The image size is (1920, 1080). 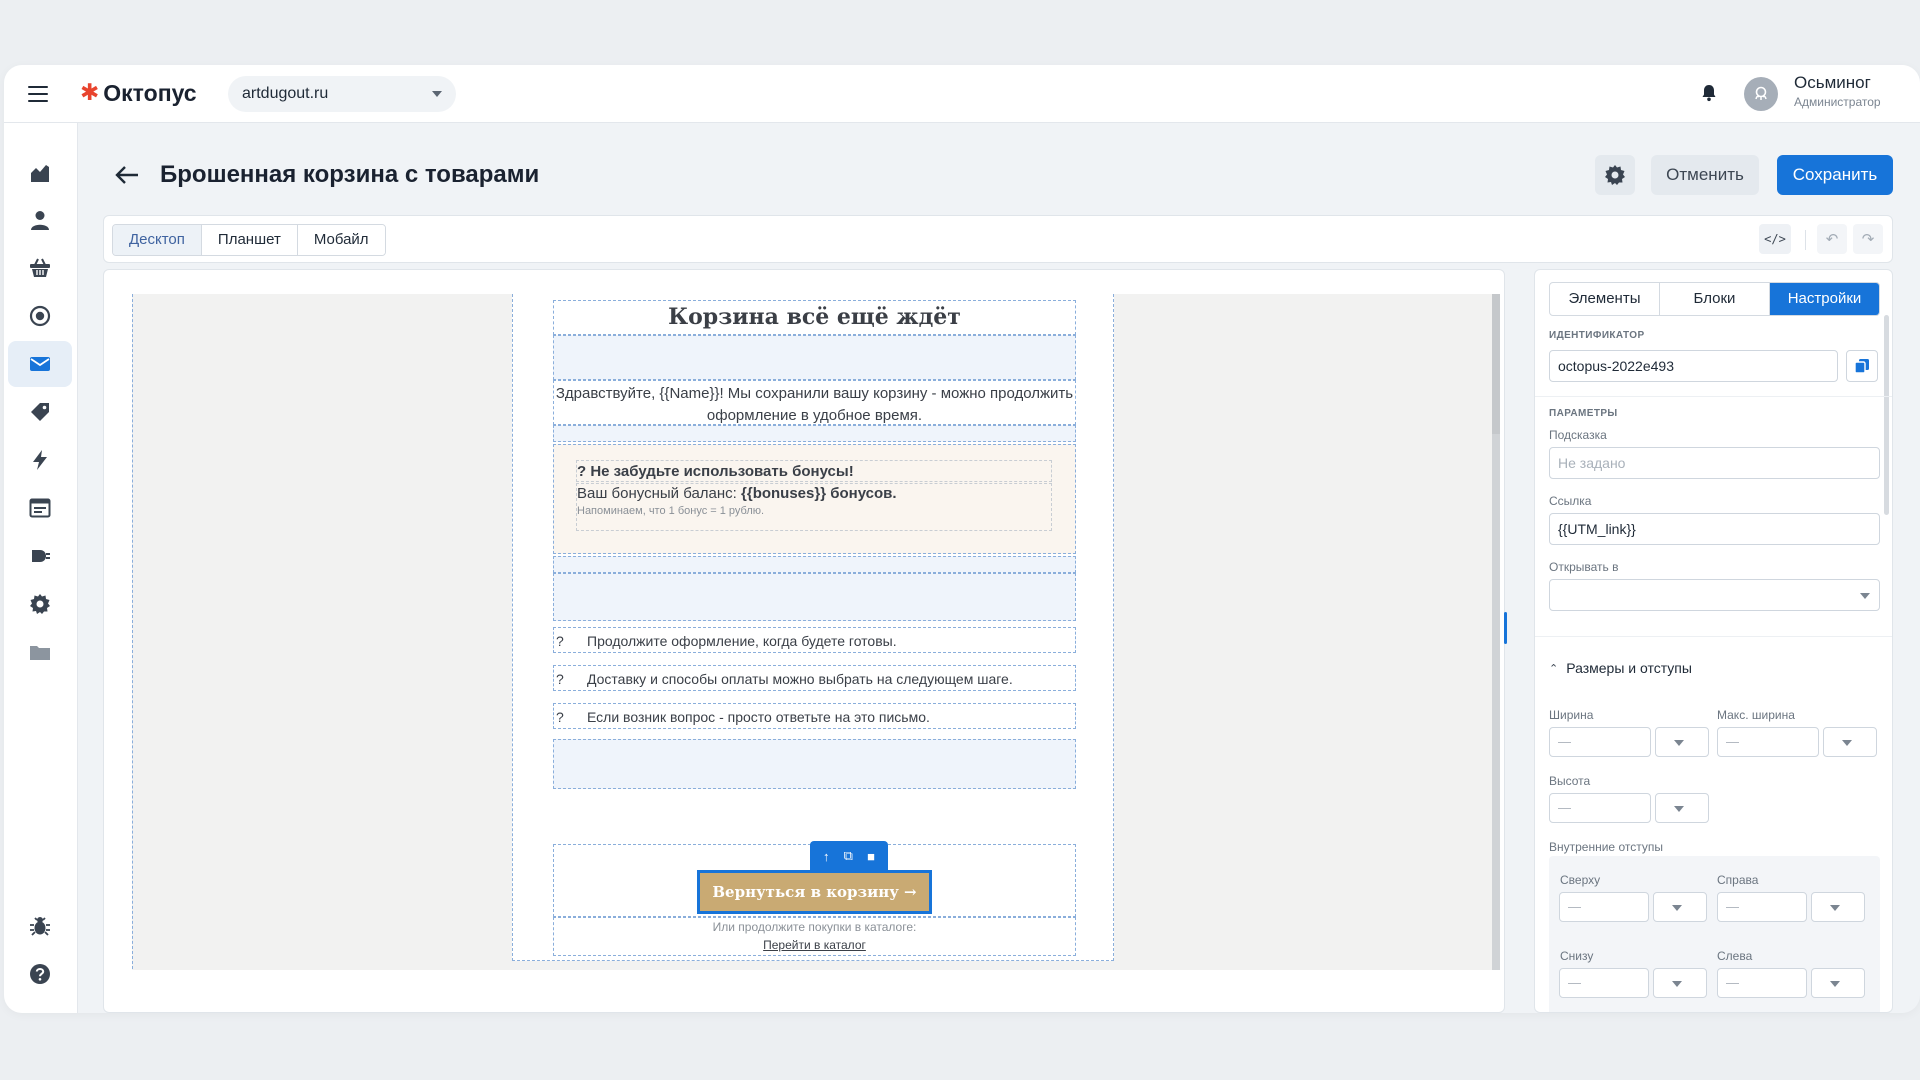 I want to click on device-toolbar: Десктоп Планшет Мобайл </> ↶ ↷, so click(x=998, y=239).